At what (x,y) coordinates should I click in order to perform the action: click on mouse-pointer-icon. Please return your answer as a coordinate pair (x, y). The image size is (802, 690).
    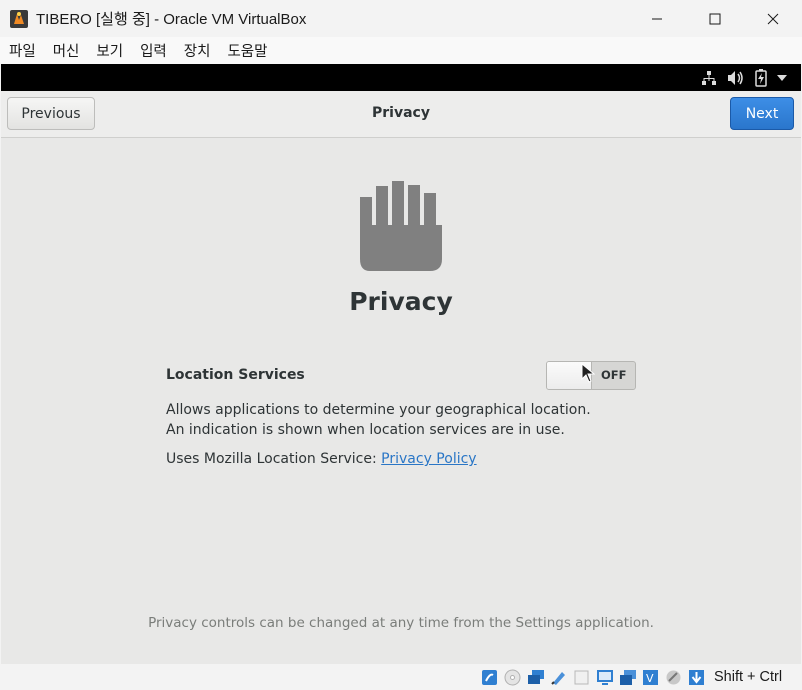
    Looking at the image, I should click on (588, 373).